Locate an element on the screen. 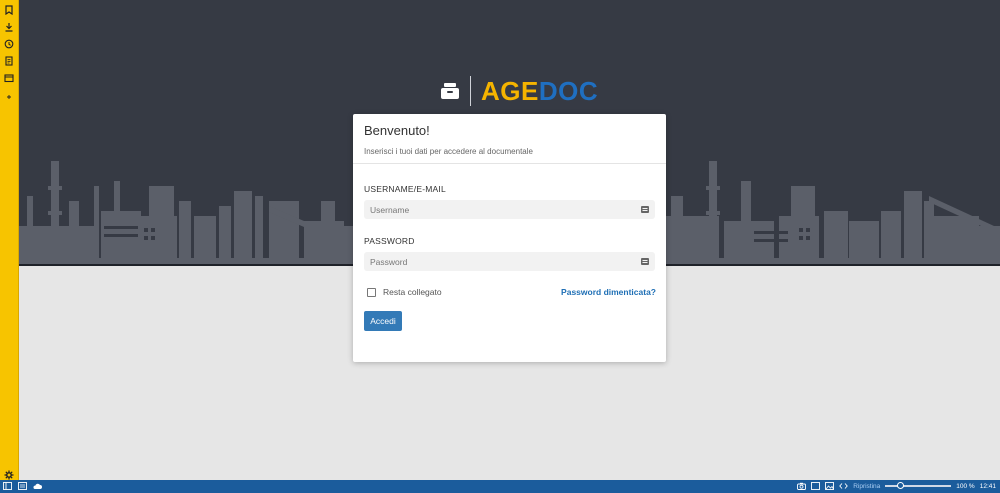  reset-zoom-link: Ripristina is located at coordinates (866, 486).